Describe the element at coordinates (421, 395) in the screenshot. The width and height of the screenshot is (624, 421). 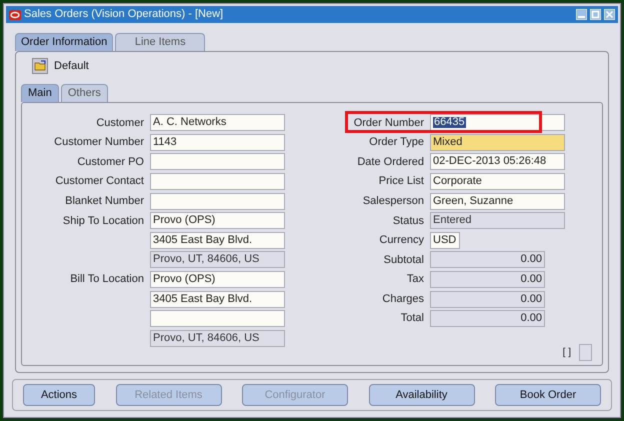
I see `action-button: Availability` at that location.